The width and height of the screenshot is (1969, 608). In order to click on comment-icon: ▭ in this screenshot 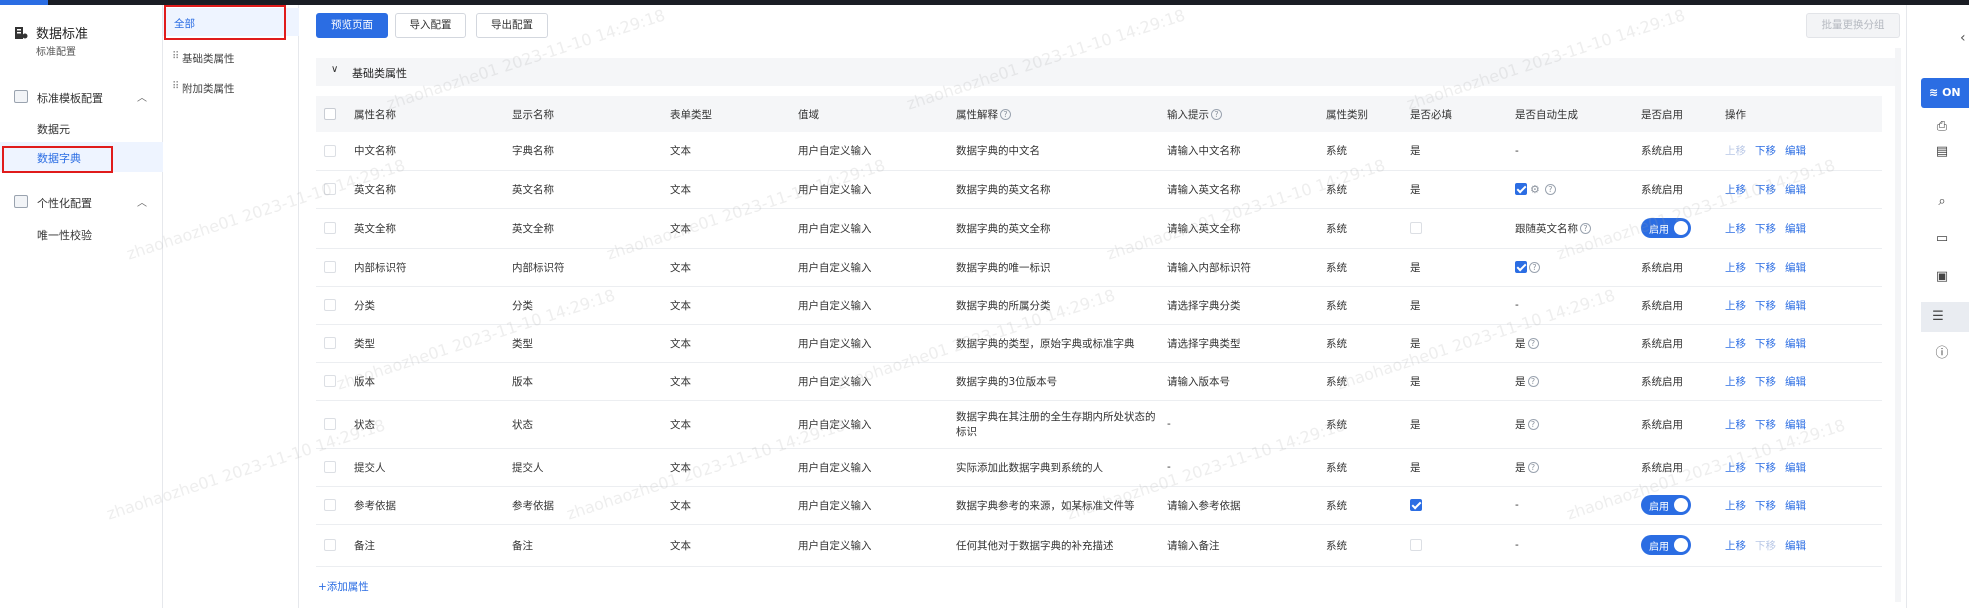, I will do `click(1942, 239)`.